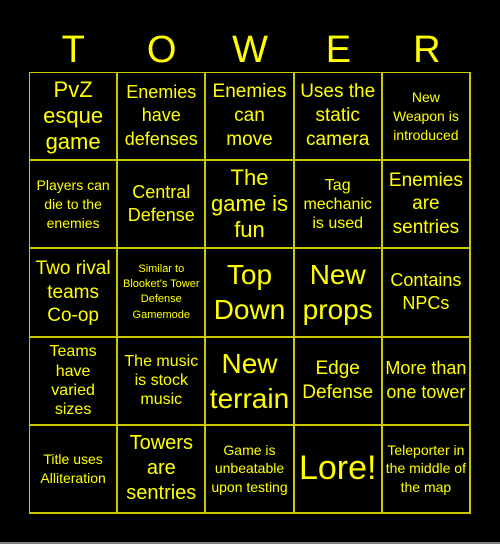 This screenshot has height=544, width=500. I want to click on bingo-cell: The game is fun, so click(250, 205).